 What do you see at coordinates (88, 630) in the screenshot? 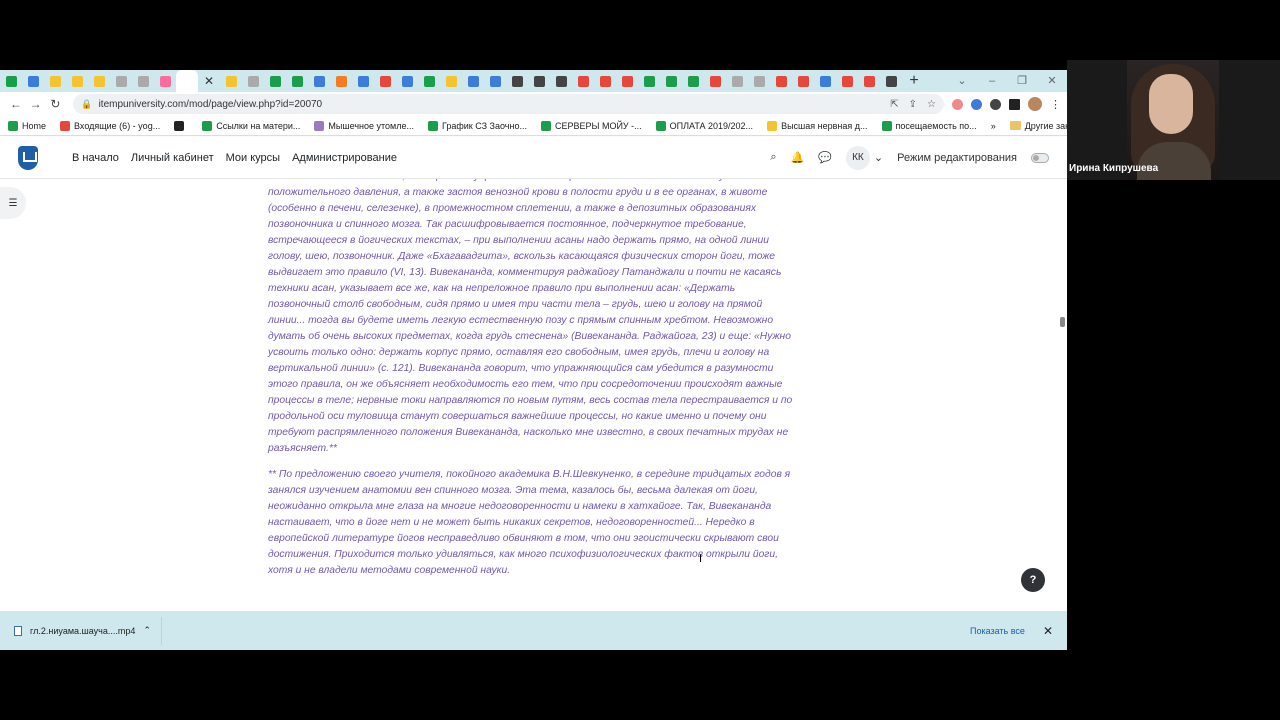
I see `download-item: гл.2.ниyама.шауча....mp4 ⌃` at bounding box center [88, 630].